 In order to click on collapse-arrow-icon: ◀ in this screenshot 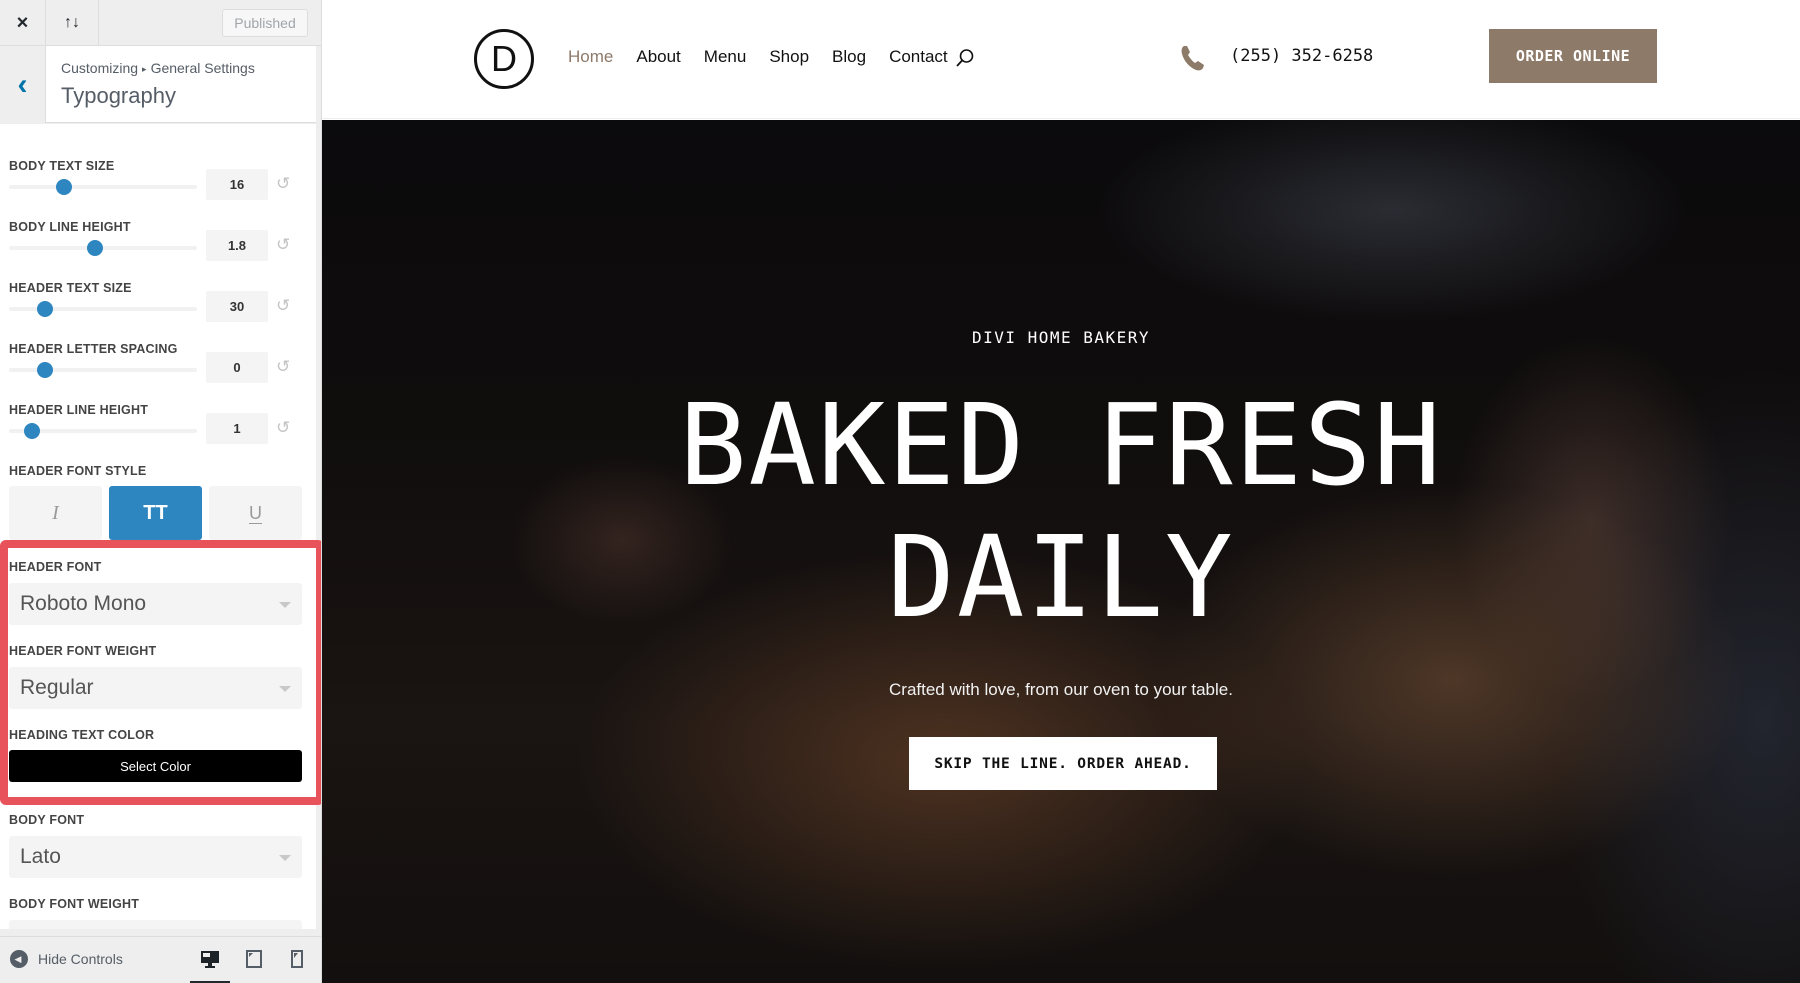, I will do `click(19, 959)`.